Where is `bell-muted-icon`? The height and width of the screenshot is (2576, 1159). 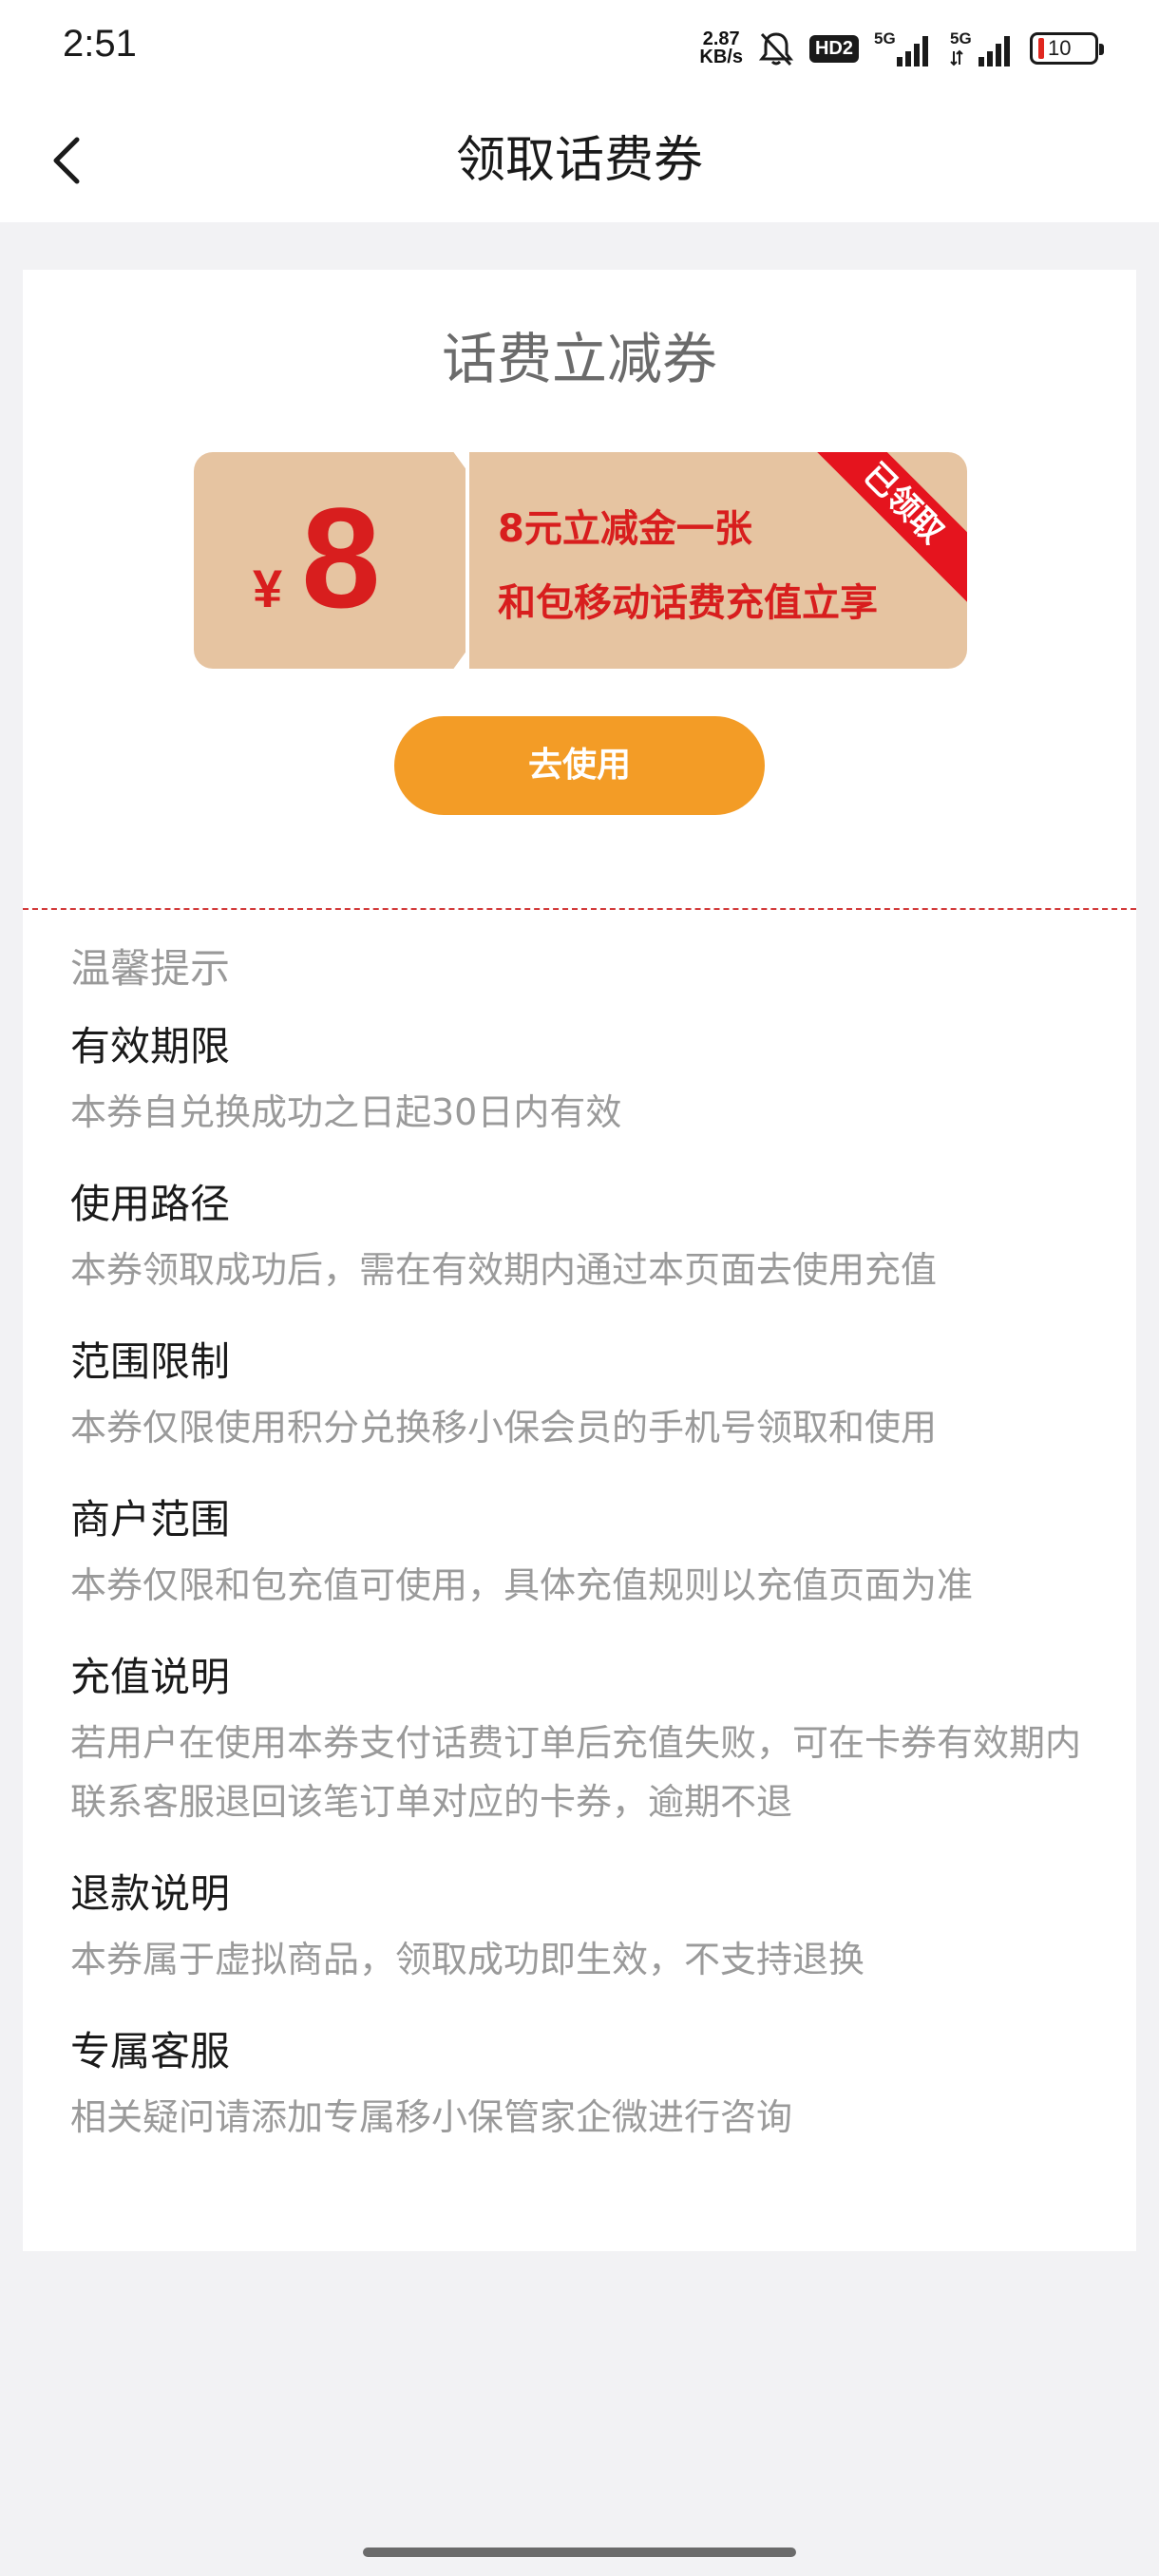 bell-muted-icon is located at coordinates (776, 48).